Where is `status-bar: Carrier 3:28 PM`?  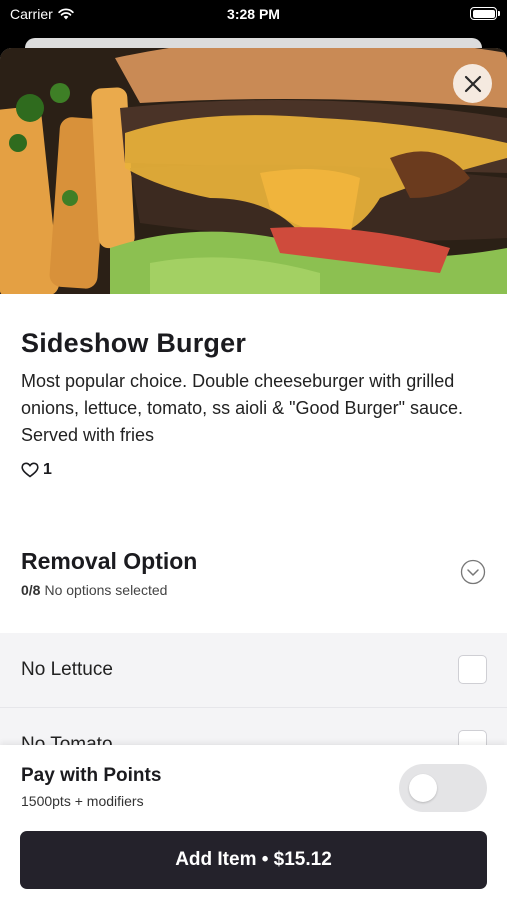 status-bar: Carrier 3:28 PM is located at coordinates (253, 15).